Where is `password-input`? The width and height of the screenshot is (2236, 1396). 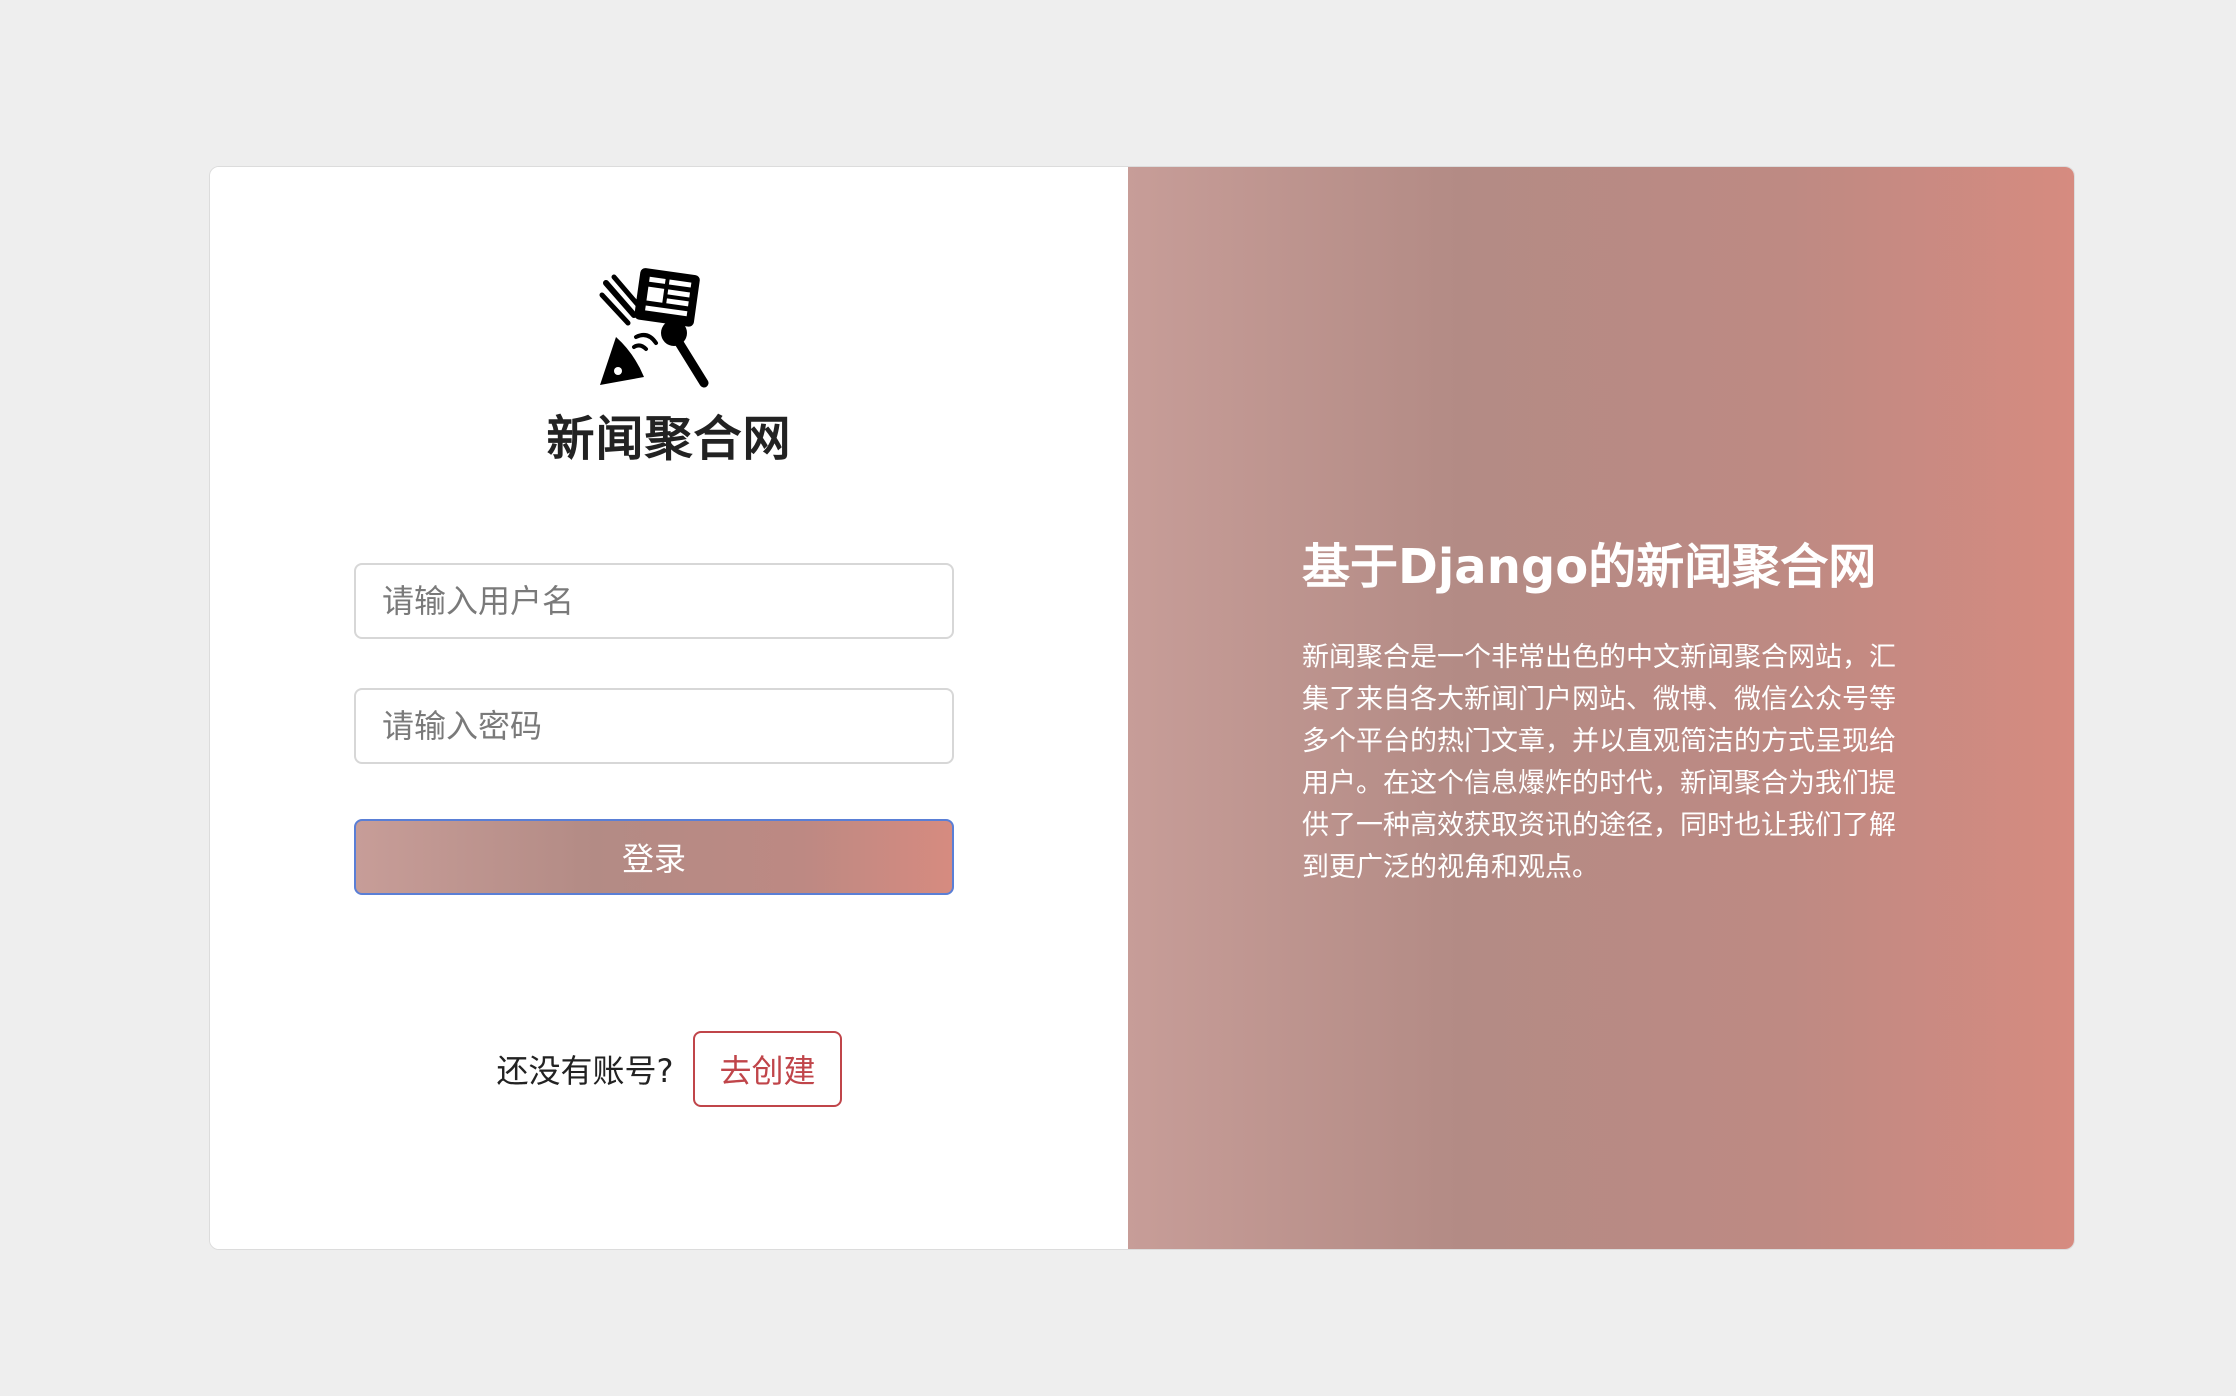 password-input is located at coordinates (654, 726).